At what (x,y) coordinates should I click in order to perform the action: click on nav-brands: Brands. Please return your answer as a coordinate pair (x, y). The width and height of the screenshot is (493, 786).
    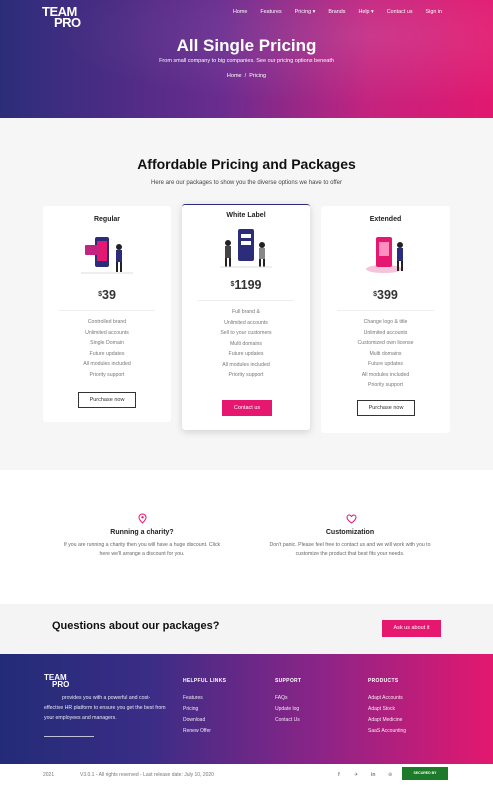
    Looking at the image, I should click on (336, 12).